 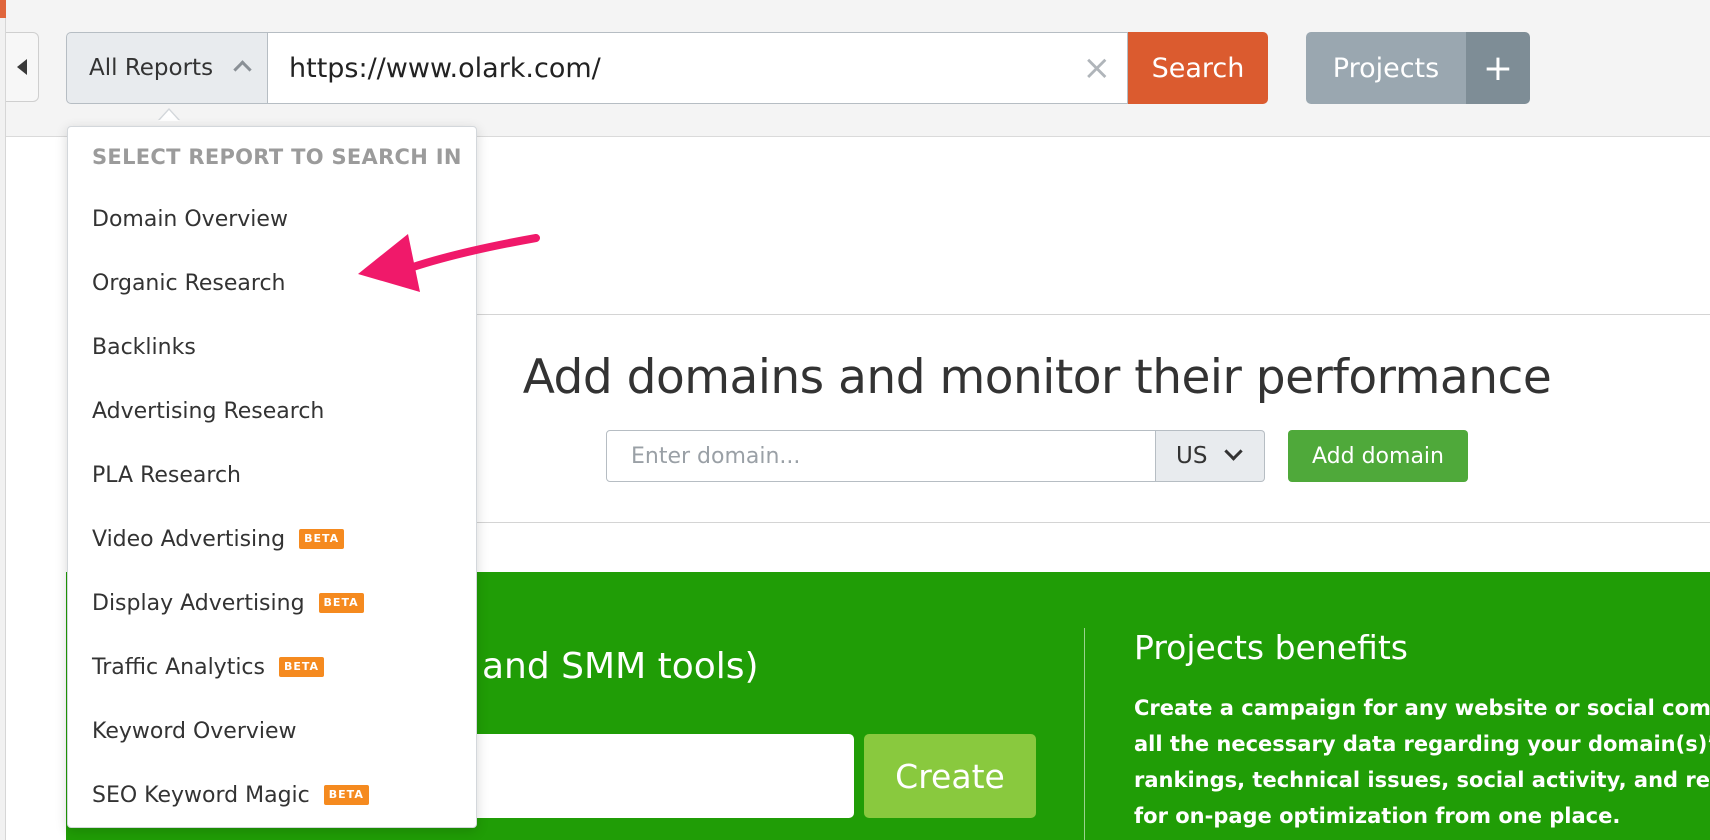 What do you see at coordinates (449, 263) in the screenshot?
I see `annotation-arrow` at bounding box center [449, 263].